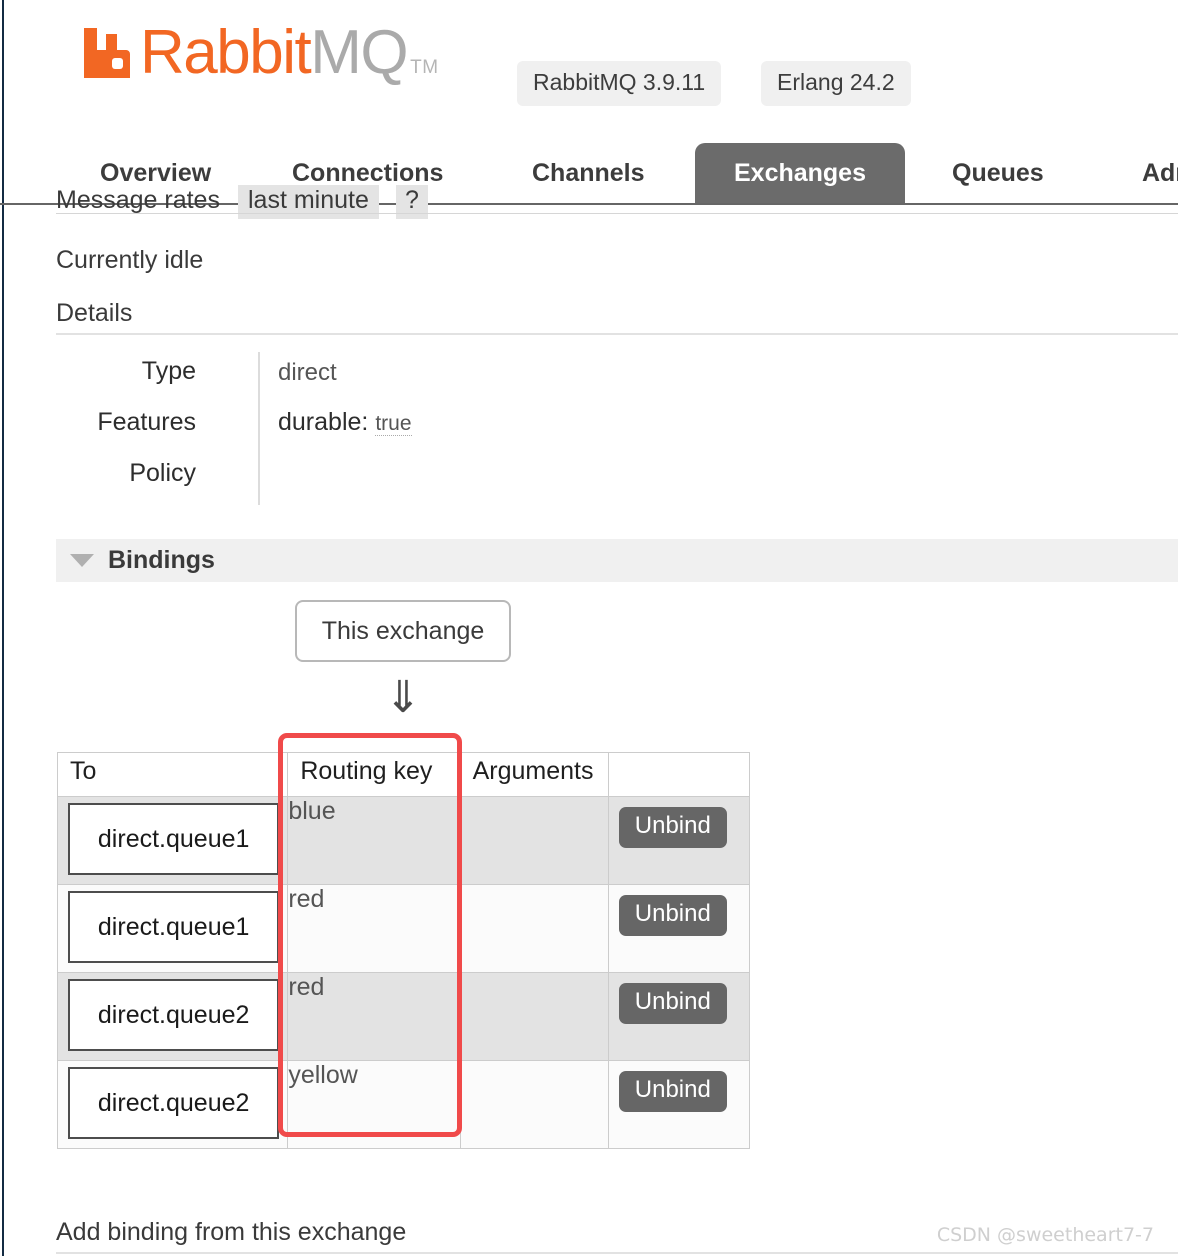 This screenshot has width=1178, height=1256. What do you see at coordinates (366, 479) in the screenshot?
I see `detail-row-policy: Policy` at bounding box center [366, 479].